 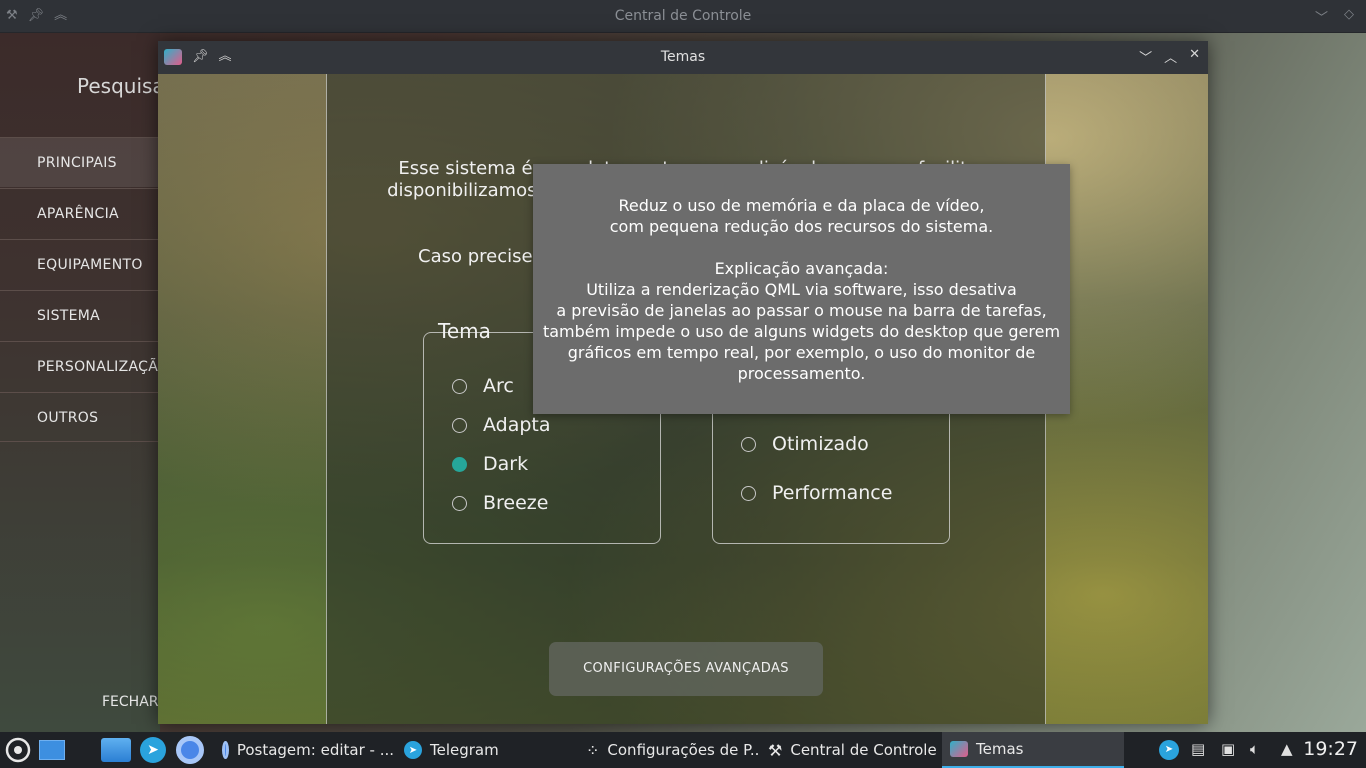 What do you see at coordinates (90, 265) in the screenshot?
I see `sidebar-item-label: EQUIPAMENTO` at bounding box center [90, 265].